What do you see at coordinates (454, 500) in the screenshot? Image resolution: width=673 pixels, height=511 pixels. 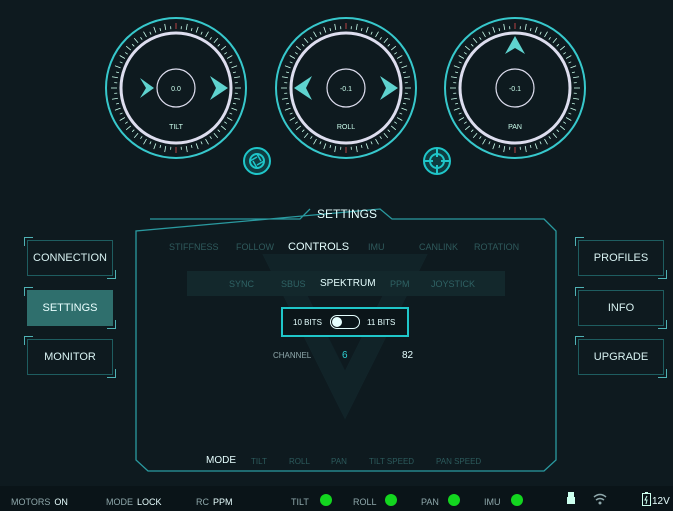 I see `pan-status-dot` at bounding box center [454, 500].